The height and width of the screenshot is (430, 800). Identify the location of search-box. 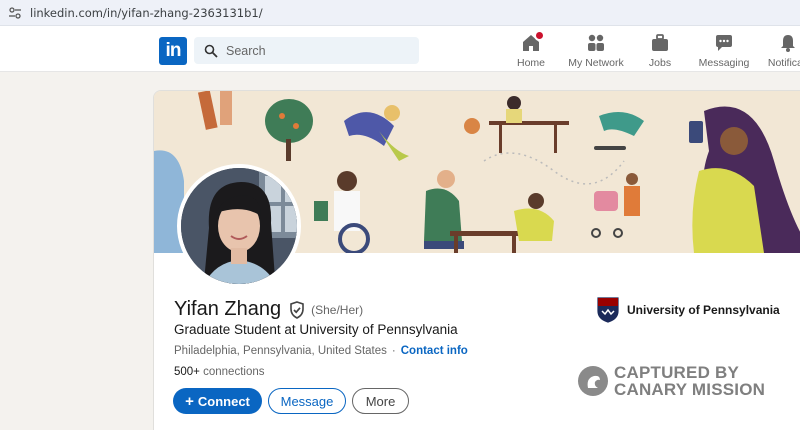
(306, 50).